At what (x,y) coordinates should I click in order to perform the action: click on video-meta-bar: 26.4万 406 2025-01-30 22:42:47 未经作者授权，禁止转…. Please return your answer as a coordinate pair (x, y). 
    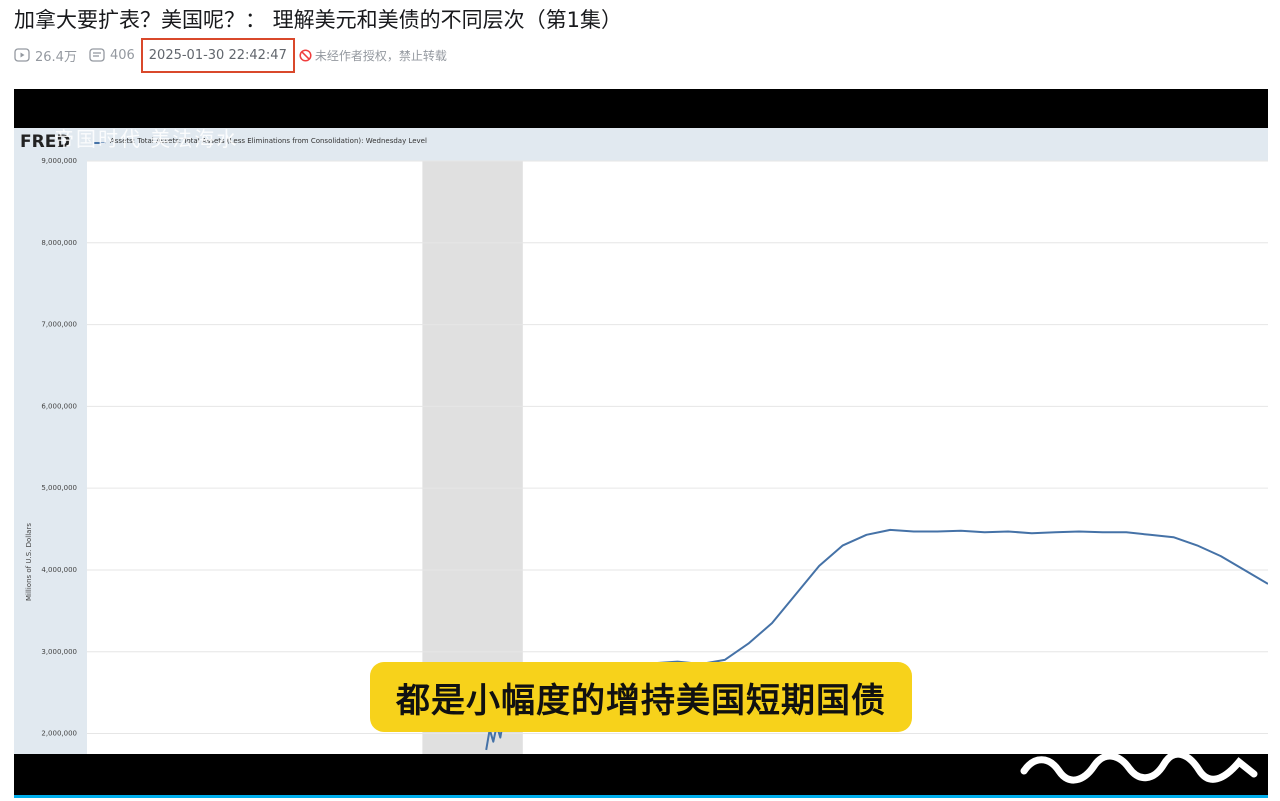
    Looking at the image, I should click on (230, 55).